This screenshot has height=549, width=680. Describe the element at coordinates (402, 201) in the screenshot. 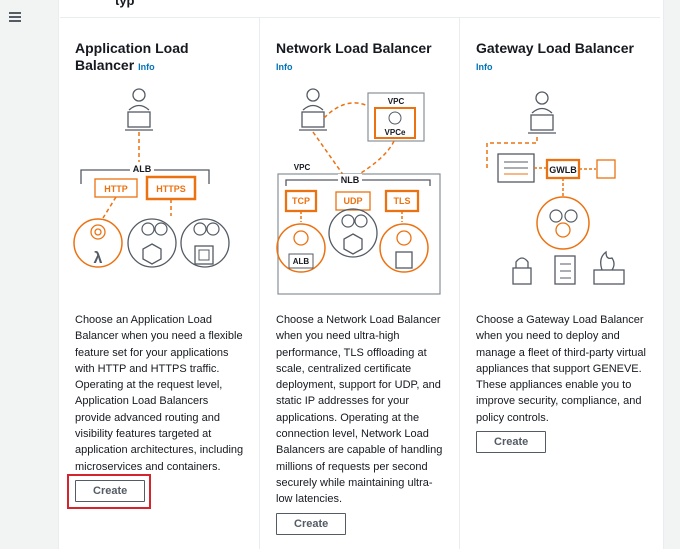

I see `nlb-diagram-tls-label: TLS` at that location.